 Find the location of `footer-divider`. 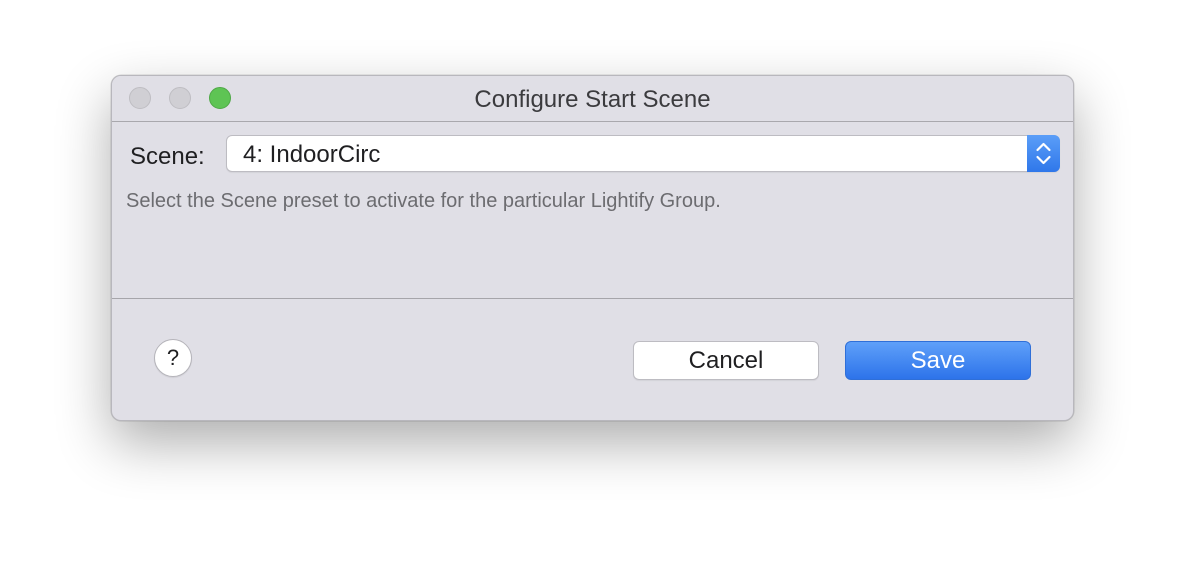

footer-divider is located at coordinates (592, 298).